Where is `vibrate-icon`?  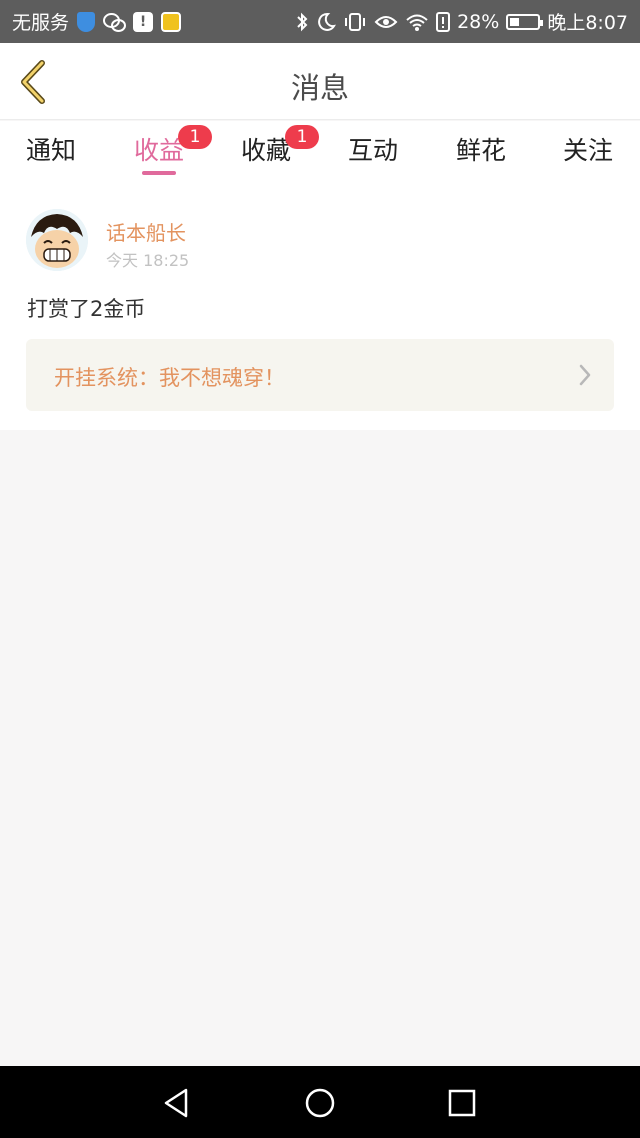 vibrate-icon is located at coordinates (355, 21).